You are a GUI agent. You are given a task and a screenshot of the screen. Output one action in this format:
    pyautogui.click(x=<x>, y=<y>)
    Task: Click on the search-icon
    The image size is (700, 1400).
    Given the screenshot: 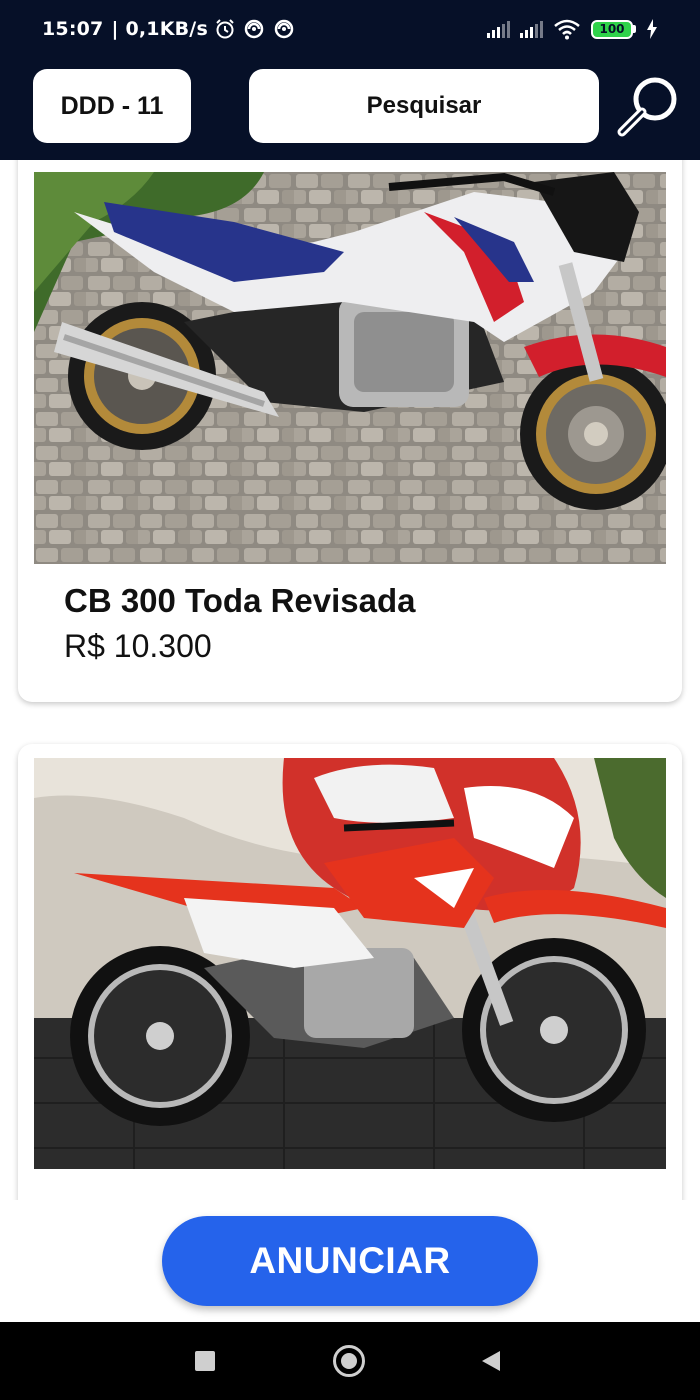 What is the action you would take?
    pyautogui.click(x=648, y=106)
    